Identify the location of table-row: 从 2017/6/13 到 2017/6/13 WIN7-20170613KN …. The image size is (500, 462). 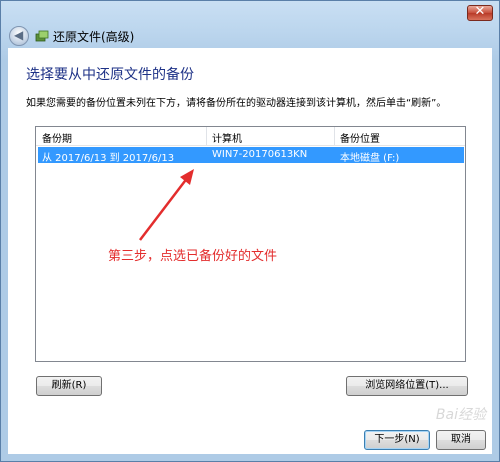
(251, 155).